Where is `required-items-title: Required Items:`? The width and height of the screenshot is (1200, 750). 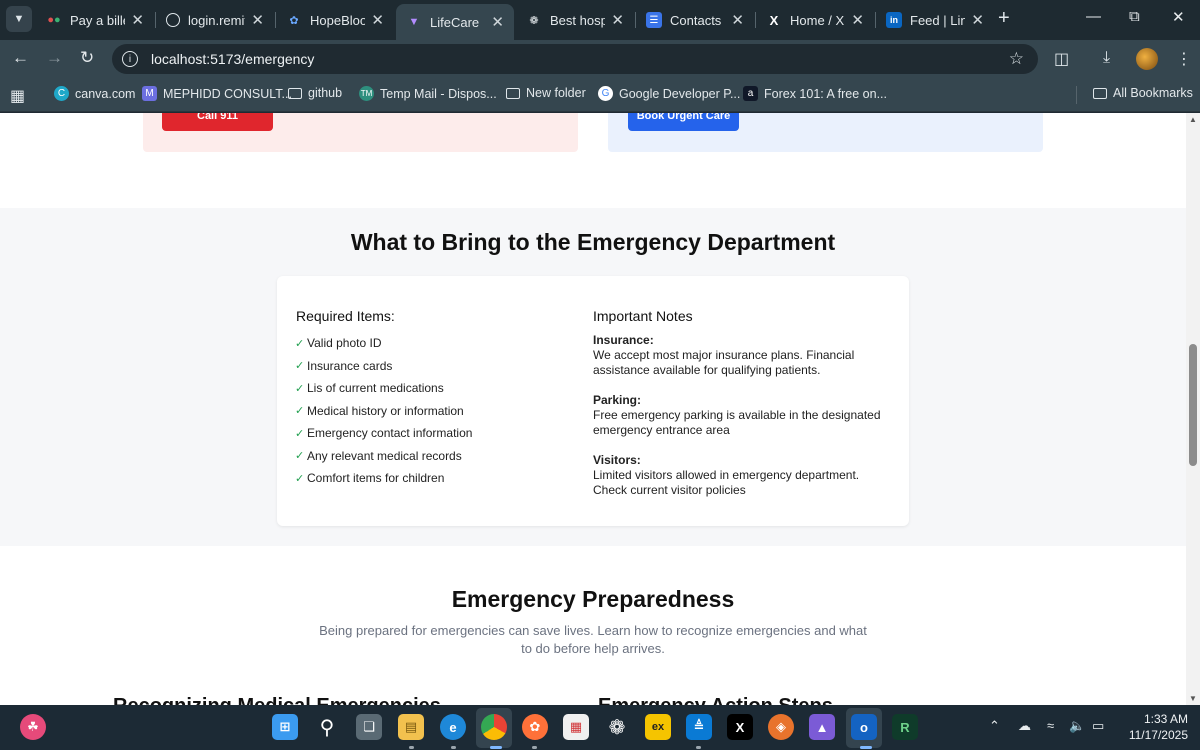 required-items-title: Required Items: is located at coordinates (345, 316).